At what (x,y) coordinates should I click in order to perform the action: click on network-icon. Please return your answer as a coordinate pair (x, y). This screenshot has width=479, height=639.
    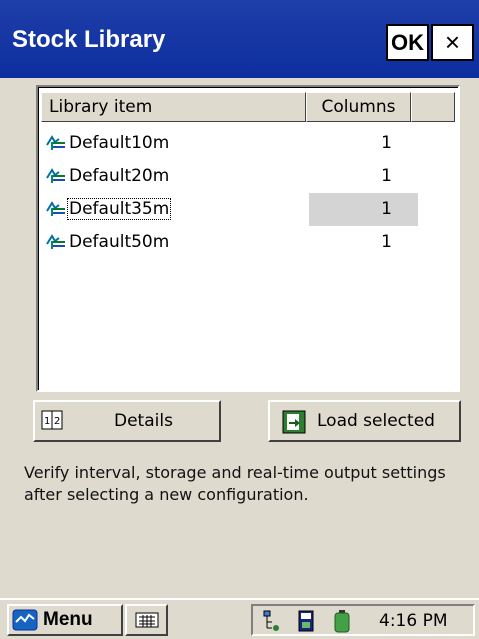
    Looking at the image, I should click on (272, 623).